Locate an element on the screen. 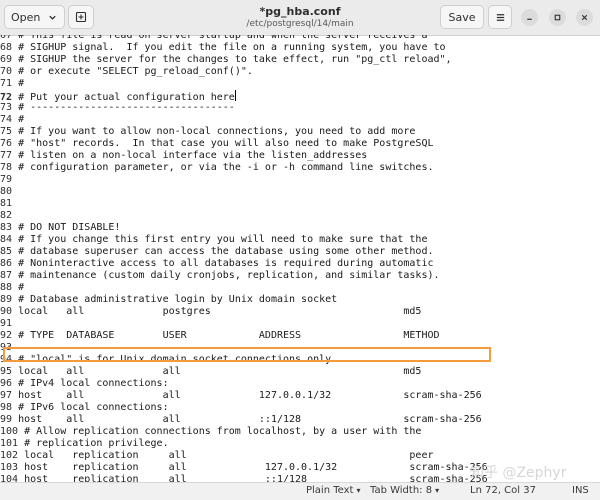 Image resolution: width=600 pixels, height=500 pixels. line-number: 67 is located at coordinates (6, 38).